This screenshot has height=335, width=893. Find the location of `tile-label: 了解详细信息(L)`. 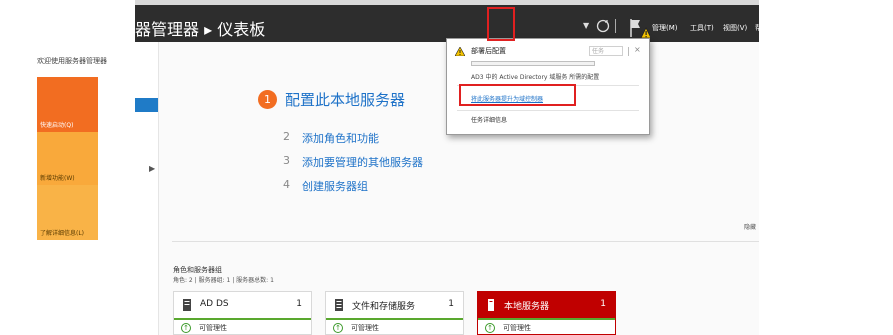

tile-label: 了解详细信息(L) is located at coordinates (62, 233).